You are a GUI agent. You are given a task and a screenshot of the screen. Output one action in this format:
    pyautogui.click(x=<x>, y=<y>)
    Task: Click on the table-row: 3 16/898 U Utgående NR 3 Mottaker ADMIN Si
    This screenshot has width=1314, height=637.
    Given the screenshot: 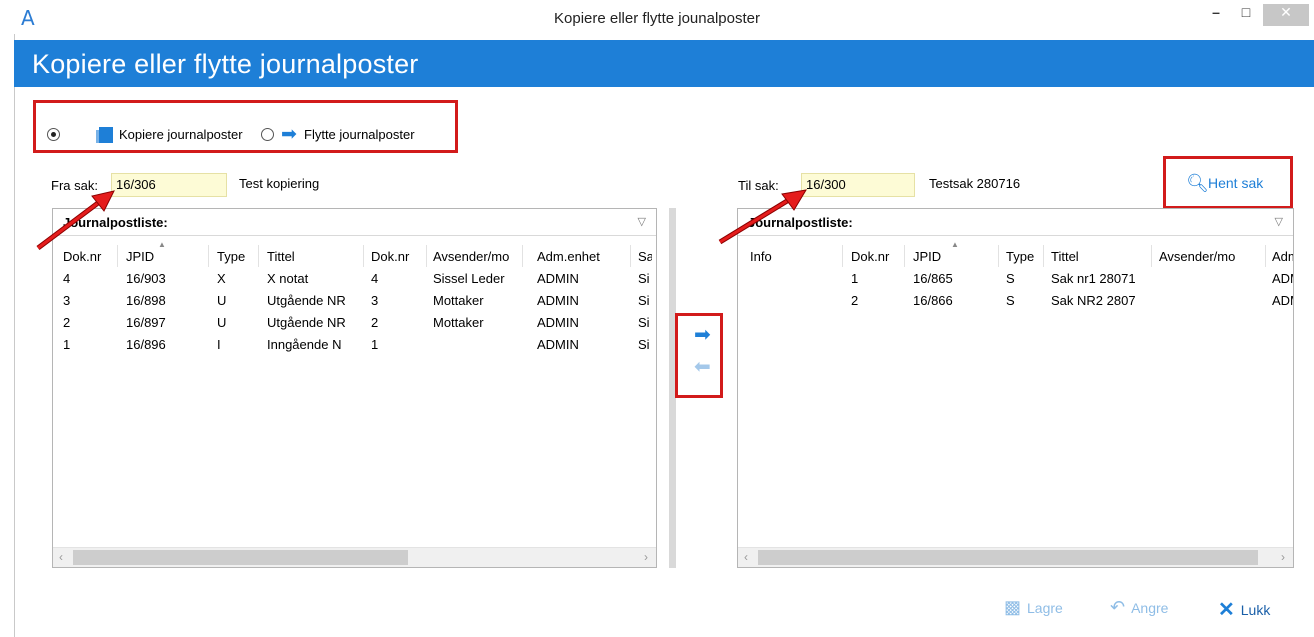 What is the action you would take?
    pyautogui.click(x=354, y=300)
    